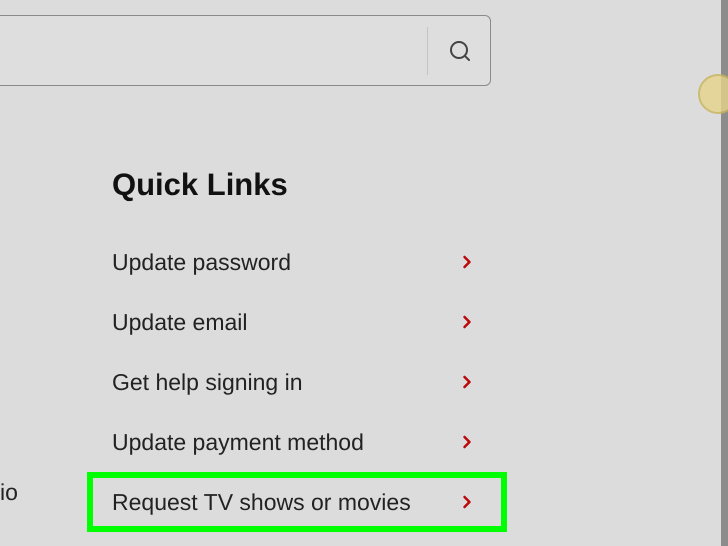 The width and height of the screenshot is (728, 546). Describe the element at coordinates (245, 50) in the screenshot. I see `search-field` at that location.